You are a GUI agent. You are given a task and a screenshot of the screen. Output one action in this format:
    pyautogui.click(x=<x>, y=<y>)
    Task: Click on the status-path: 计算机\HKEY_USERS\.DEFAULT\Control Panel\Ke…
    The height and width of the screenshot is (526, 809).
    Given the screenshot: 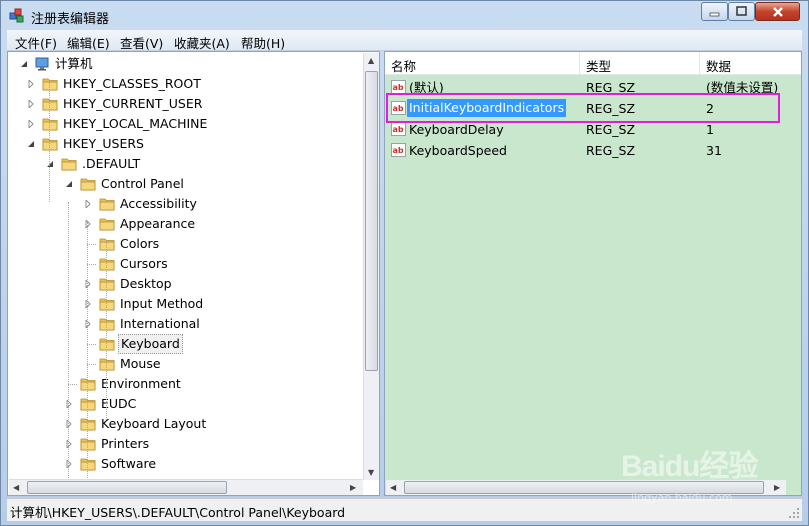 What is the action you would take?
    pyautogui.click(x=178, y=512)
    